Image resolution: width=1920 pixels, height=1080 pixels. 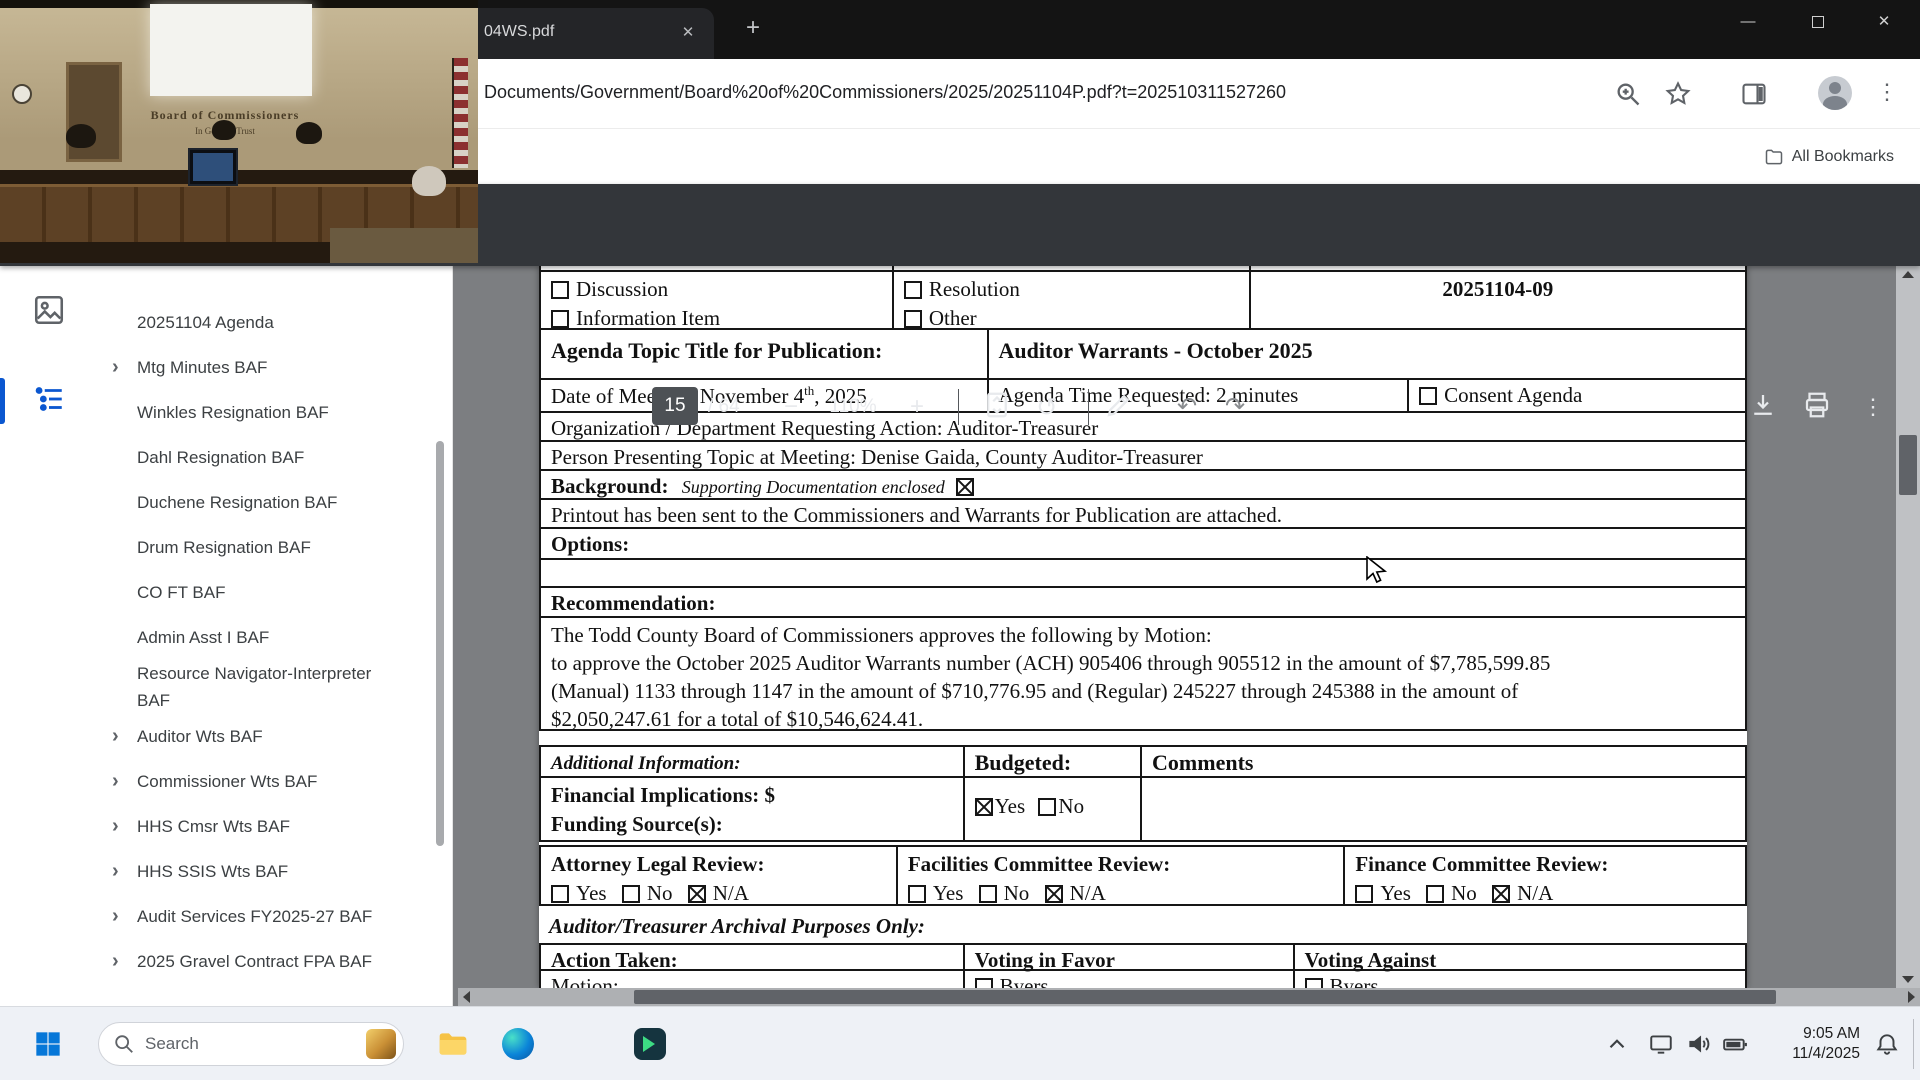 I want to click on search-highlight-image, so click(x=381, y=1044).